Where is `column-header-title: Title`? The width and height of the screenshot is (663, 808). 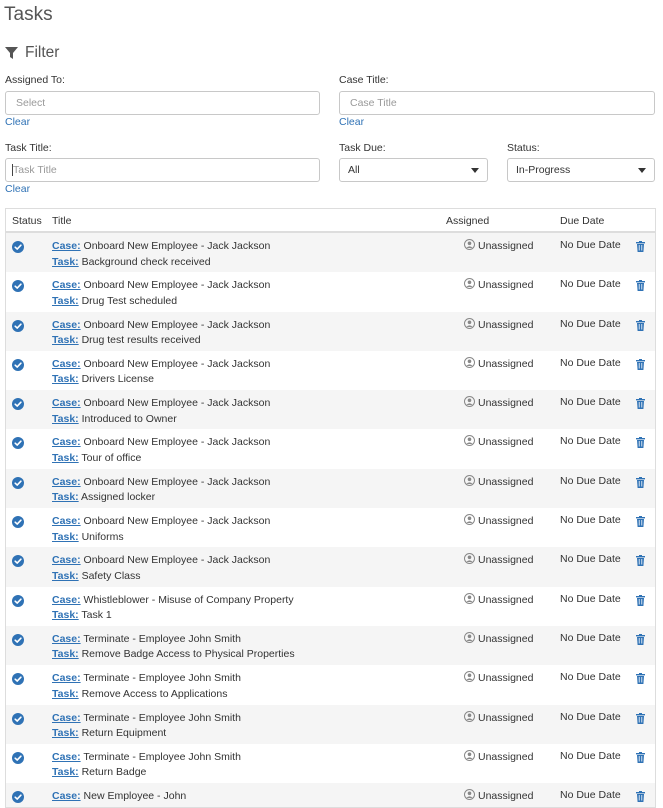
column-header-title: Title is located at coordinates (61, 221).